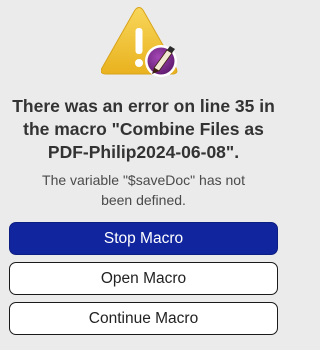  What do you see at coordinates (143, 106) in the screenshot?
I see `error-title-line: There was an error on line 35 in` at bounding box center [143, 106].